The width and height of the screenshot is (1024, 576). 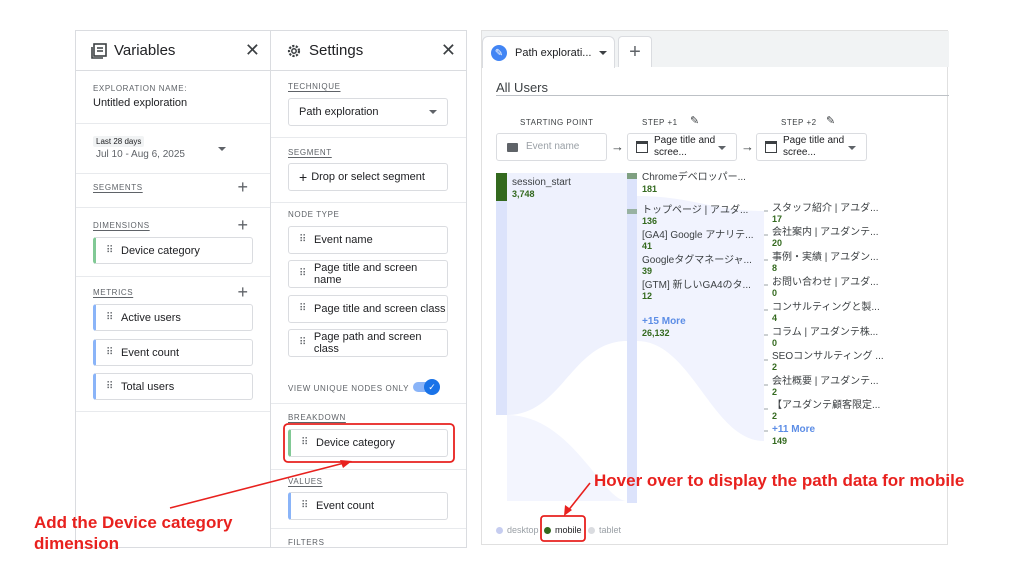 I want to click on segment-label: SEGMENT, so click(x=310, y=152).